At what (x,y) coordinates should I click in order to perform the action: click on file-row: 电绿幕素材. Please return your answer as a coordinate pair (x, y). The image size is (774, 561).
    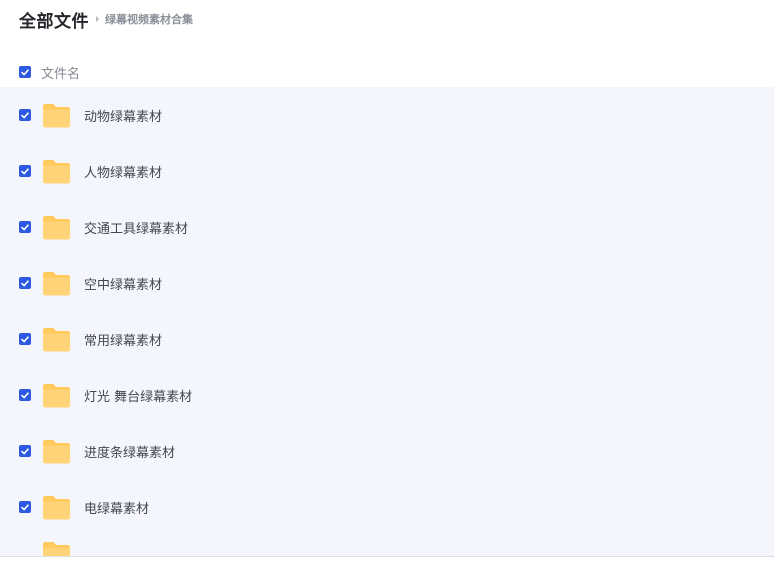
    Looking at the image, I should click on (387, 507).